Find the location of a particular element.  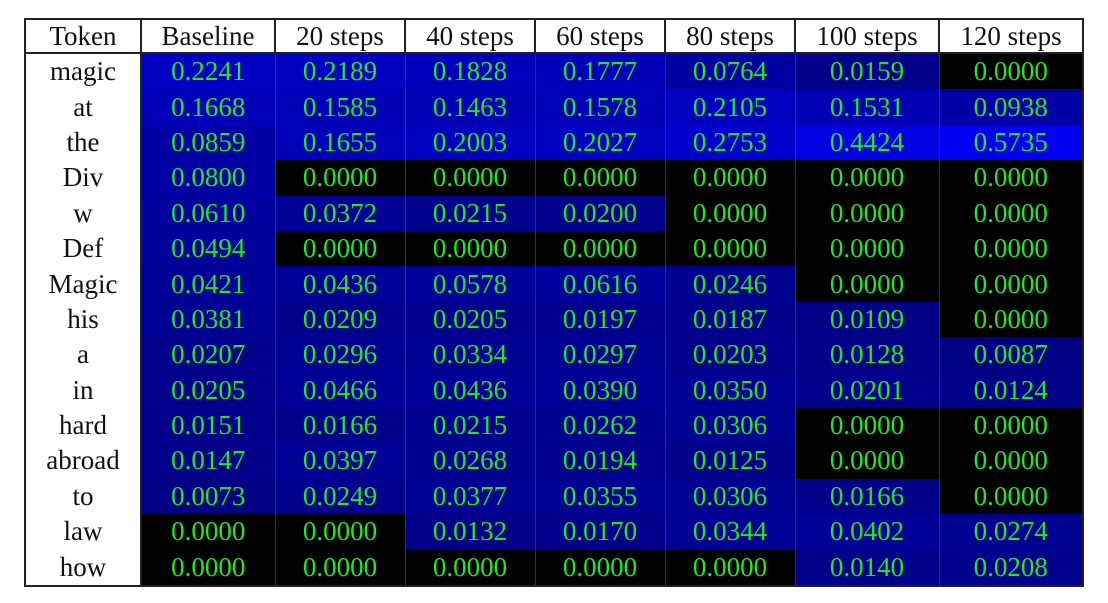

heatmap-cell: 0.2105 is located at coordinates (729, 107).